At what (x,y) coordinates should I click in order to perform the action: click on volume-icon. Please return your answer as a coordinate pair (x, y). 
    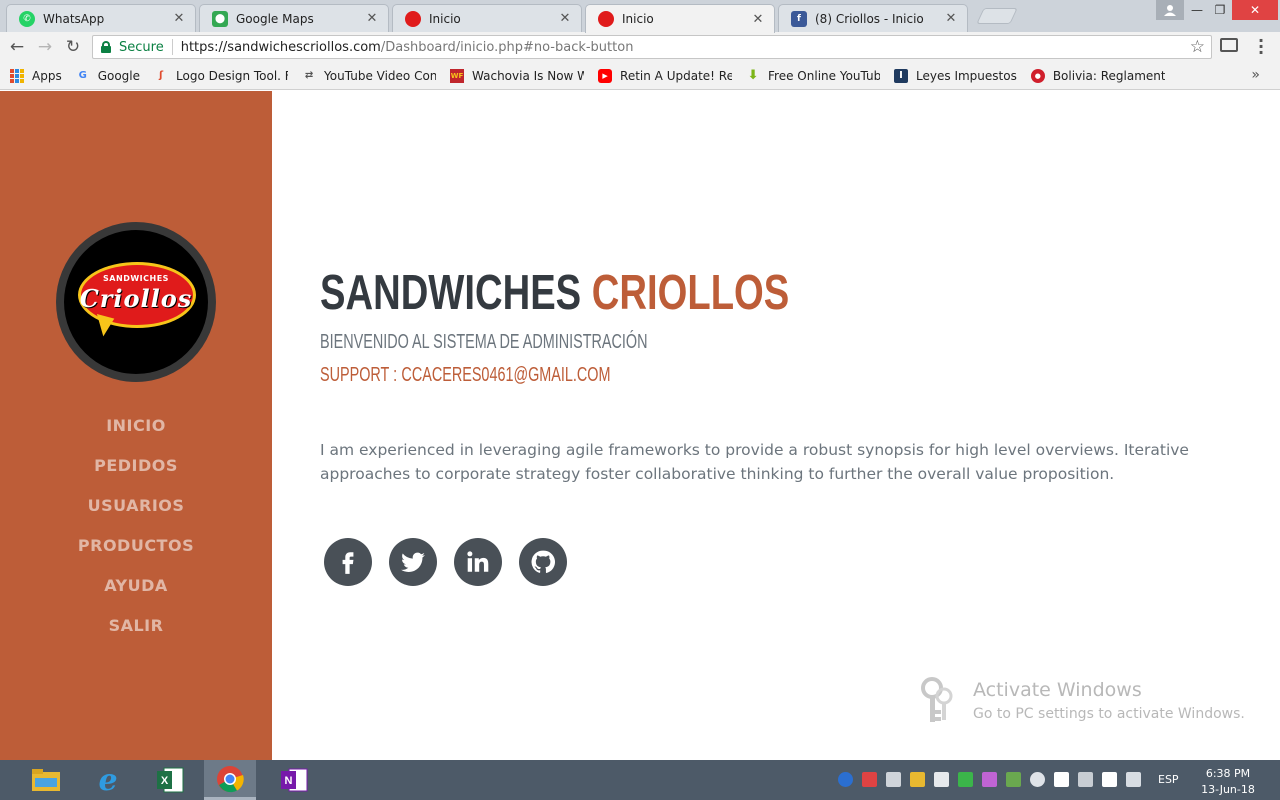
    Looking at the image, I should click on (1037, 779).